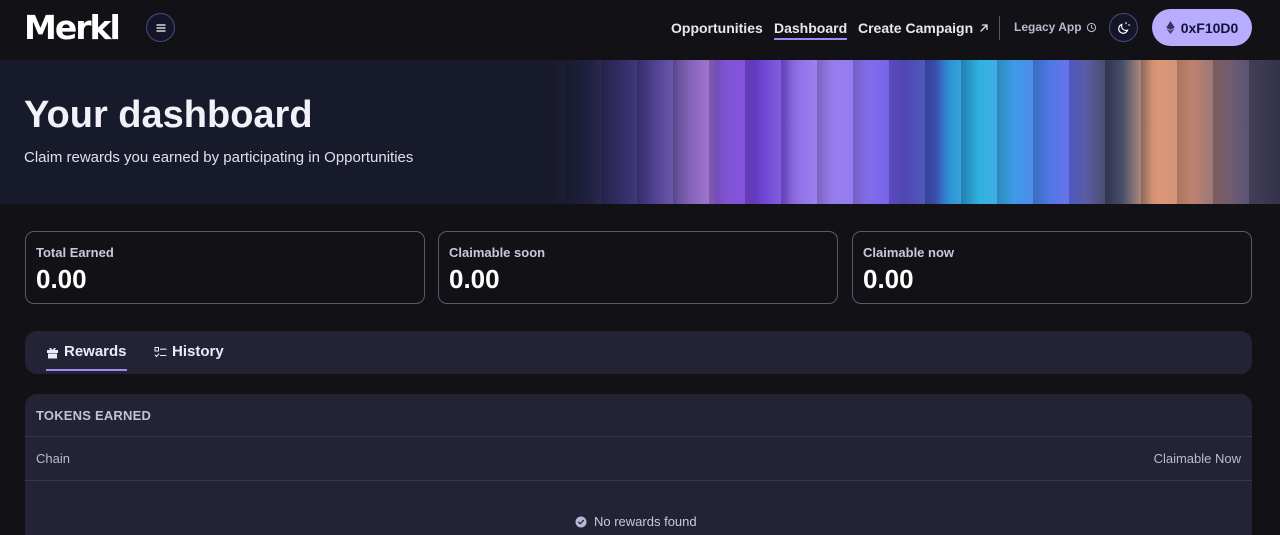 The image size is (1280, 535). What do you see at coordinates (160, 352) in the screenshot?
I see `list-checks-icon` at bounding box center [160, 352].